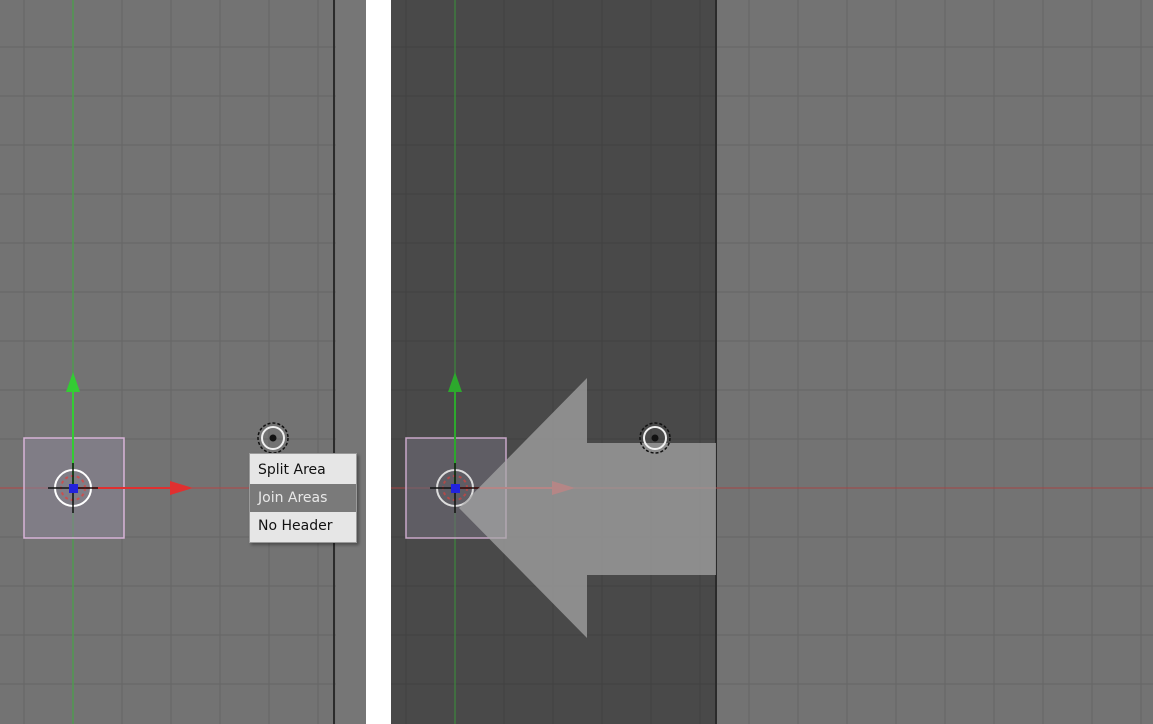  I want to click on no-header-menu-item: No Header, so click(303, 526).